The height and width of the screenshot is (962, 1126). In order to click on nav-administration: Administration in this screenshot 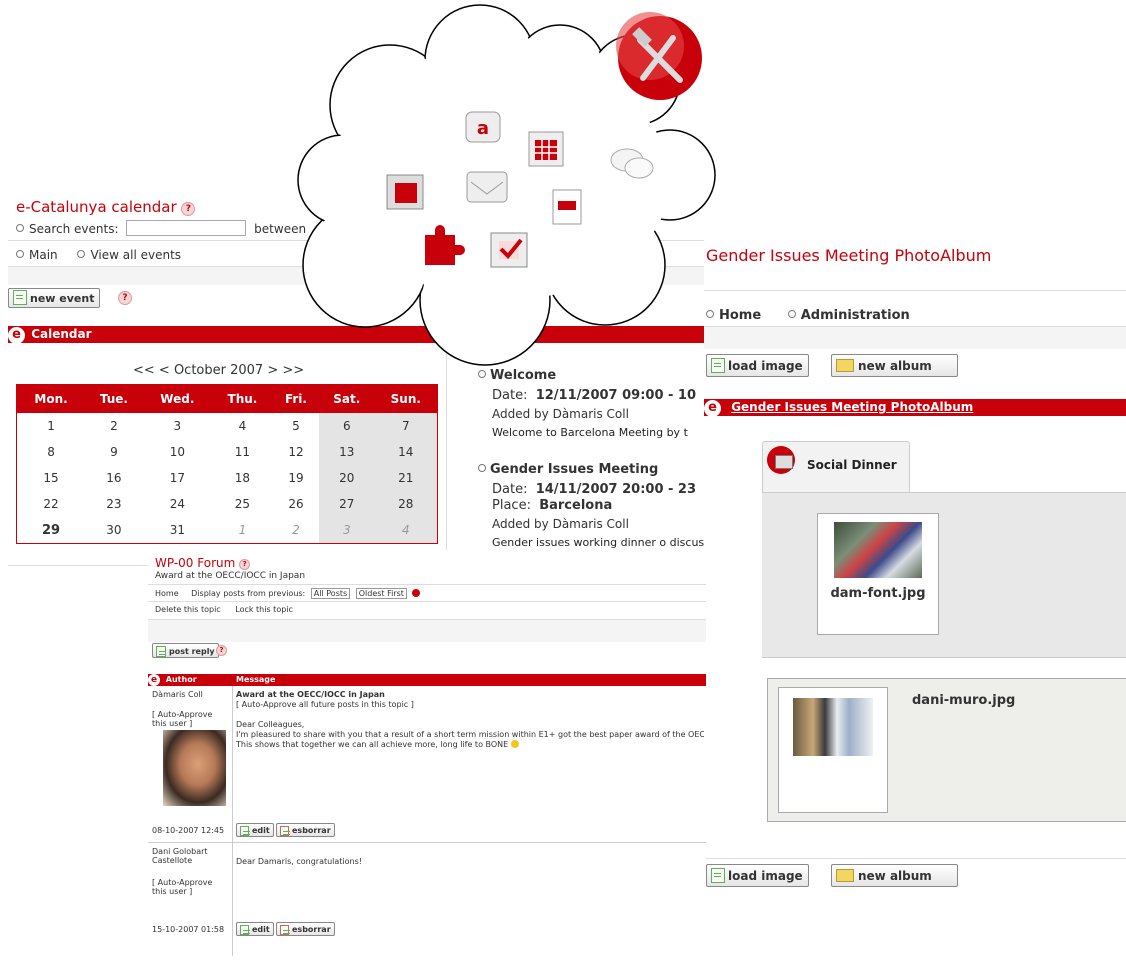, I will do `click(848, 315)`.